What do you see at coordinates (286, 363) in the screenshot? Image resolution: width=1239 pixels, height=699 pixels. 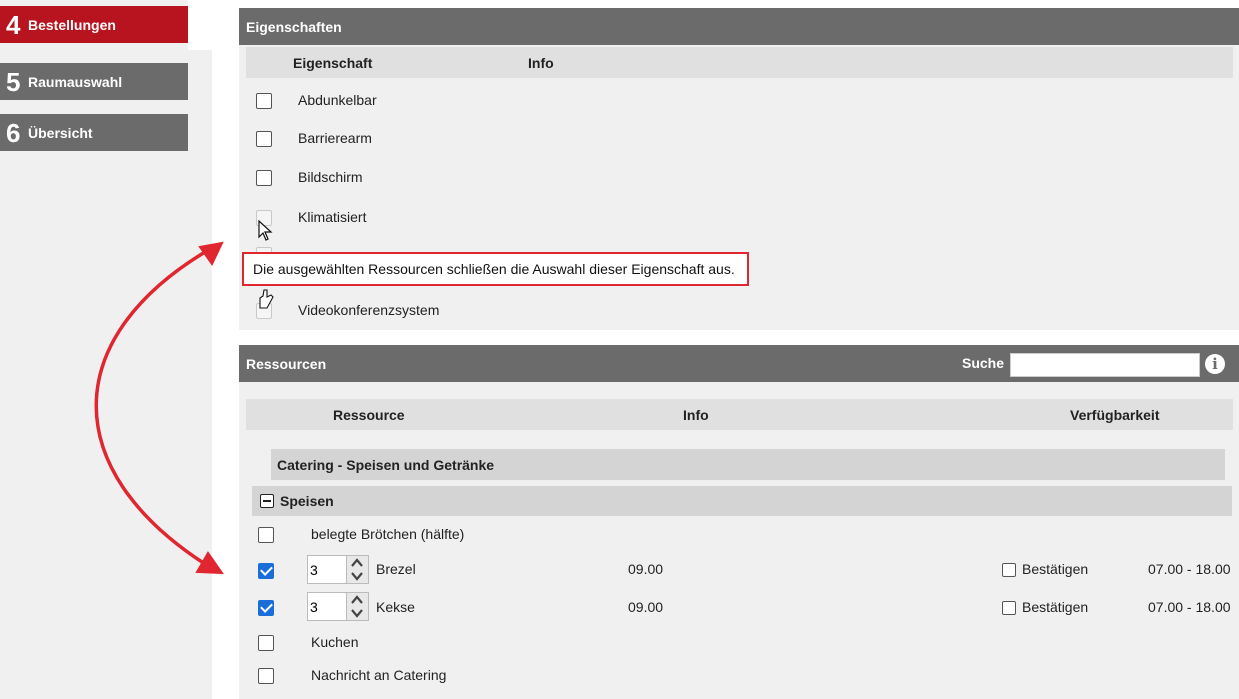 I see `resources-title: Ressourcen` at bounding box center [286, 363].